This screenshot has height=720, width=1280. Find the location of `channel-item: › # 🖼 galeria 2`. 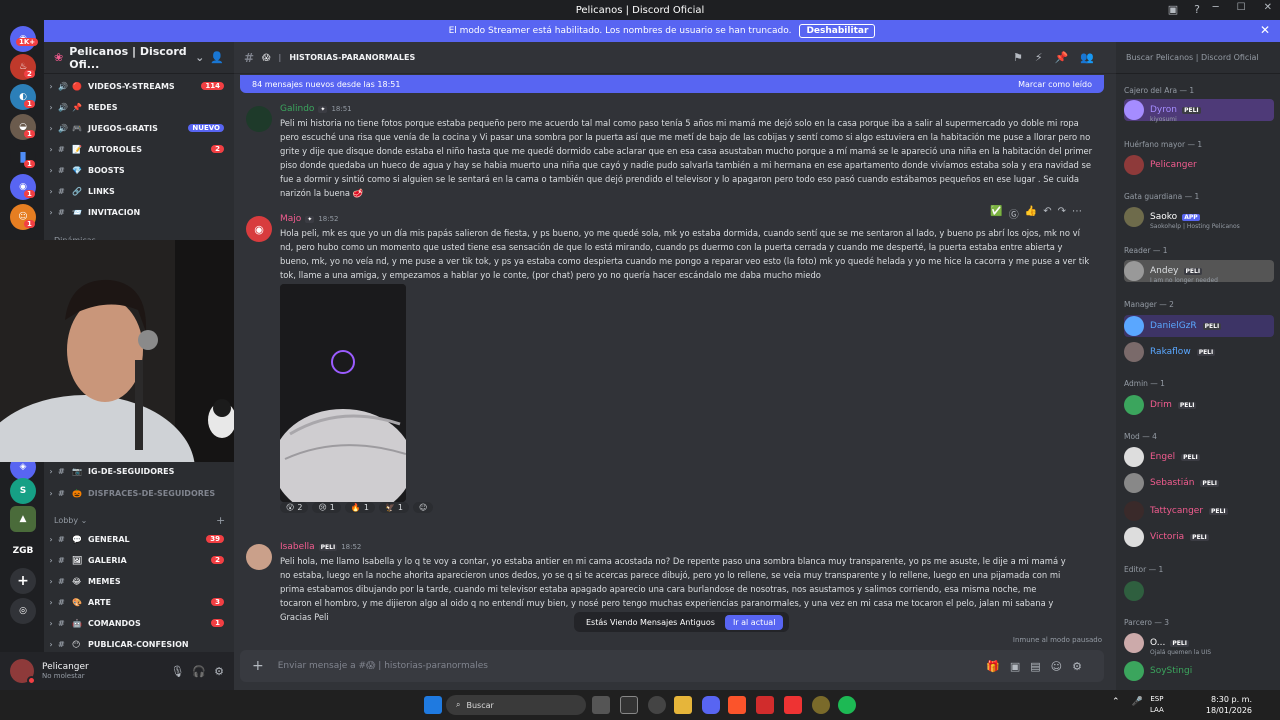

channel-item: › # 🖼 galeria 2 is located at coordinates (139, 560).